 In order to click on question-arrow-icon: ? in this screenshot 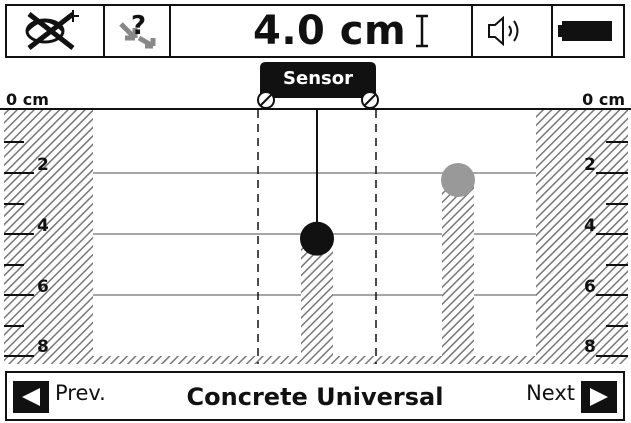, I will do `click(137, 30)`.